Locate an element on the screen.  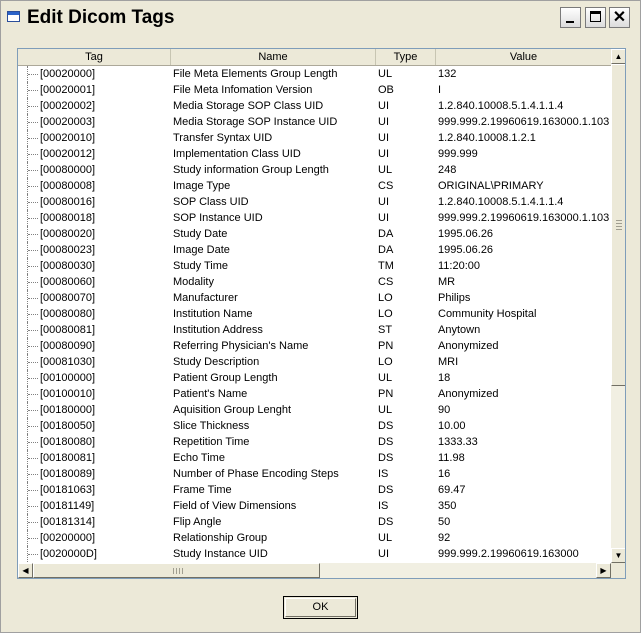
row-name: Media Storage SOP Class UID is located at coordinates (248, 106).